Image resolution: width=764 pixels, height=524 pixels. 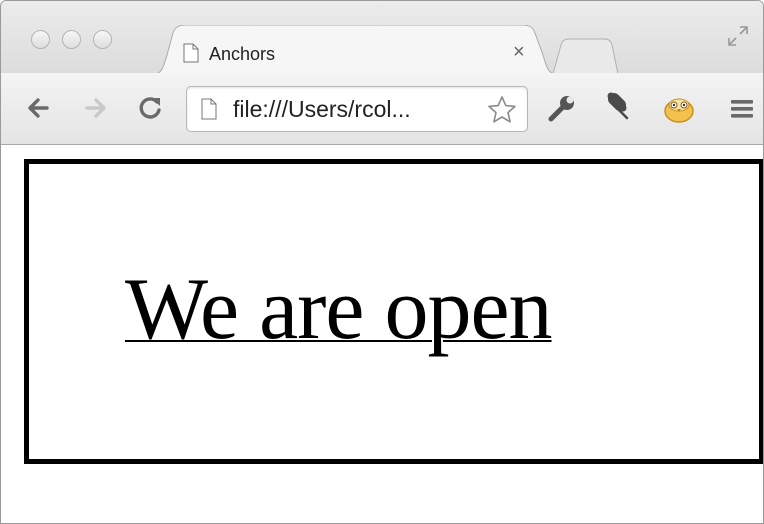 What do you see at coordinates (242, 54) in the screenshot?
I see `tab-title: Anchors` at bounding box center [242, 54].